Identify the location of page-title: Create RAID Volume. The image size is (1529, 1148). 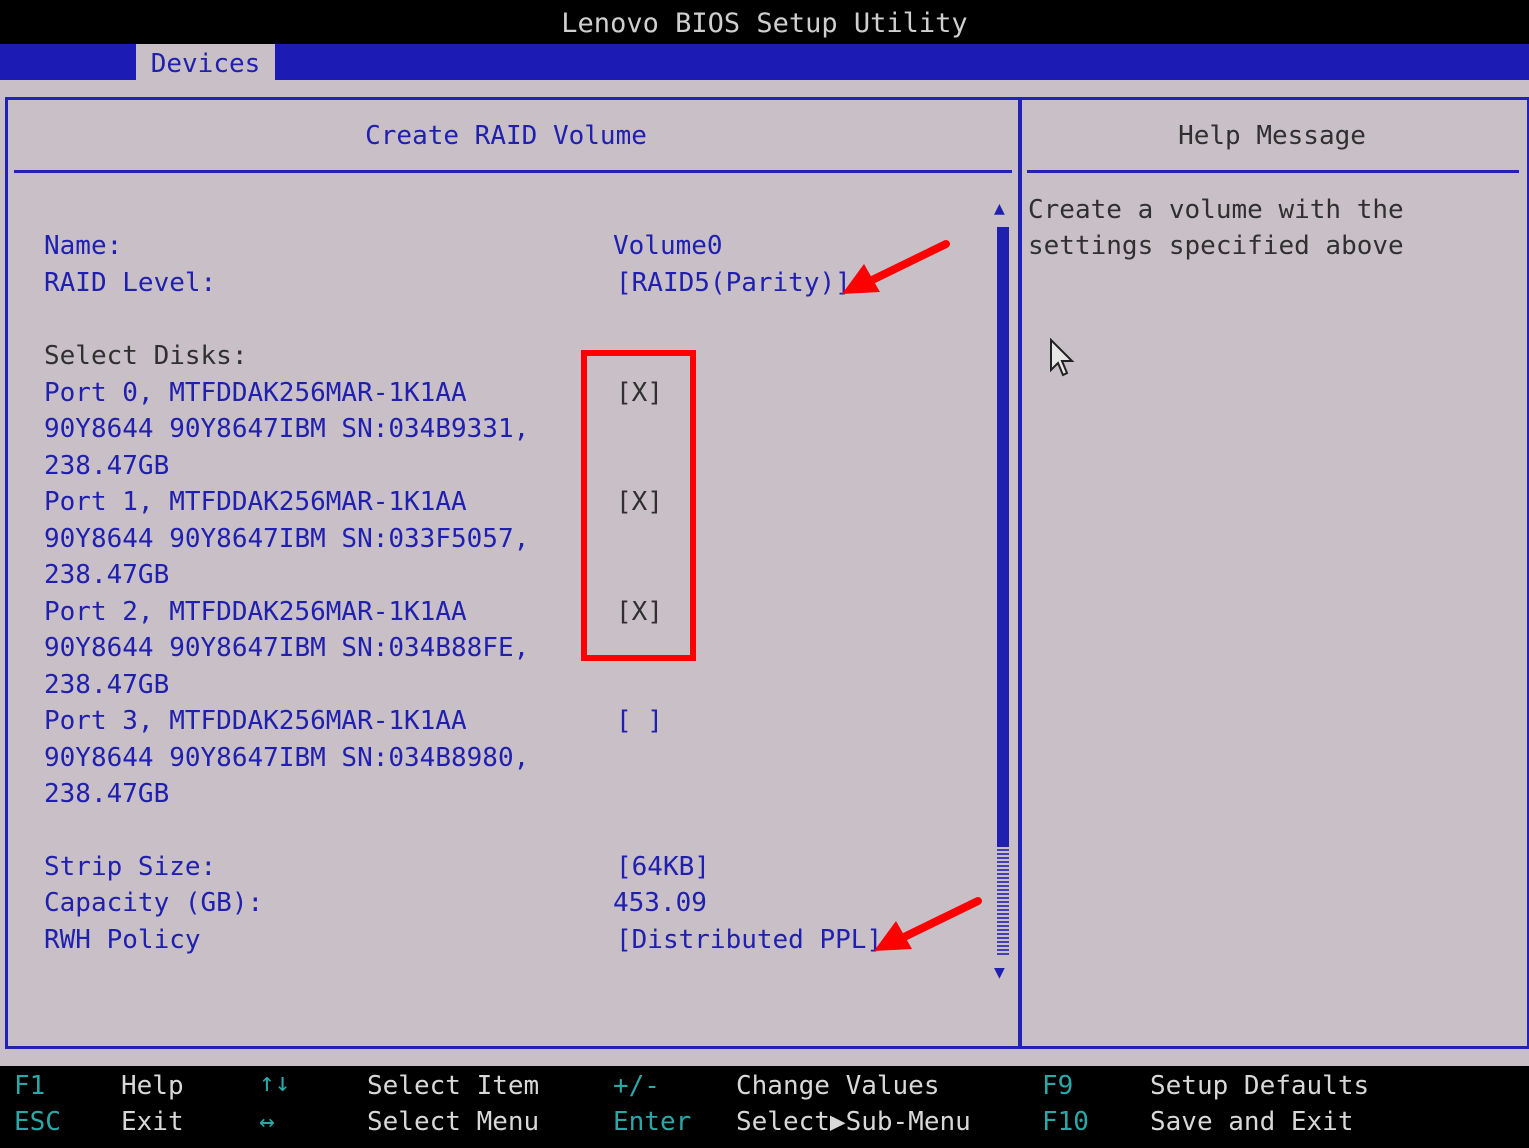
(506, 136).